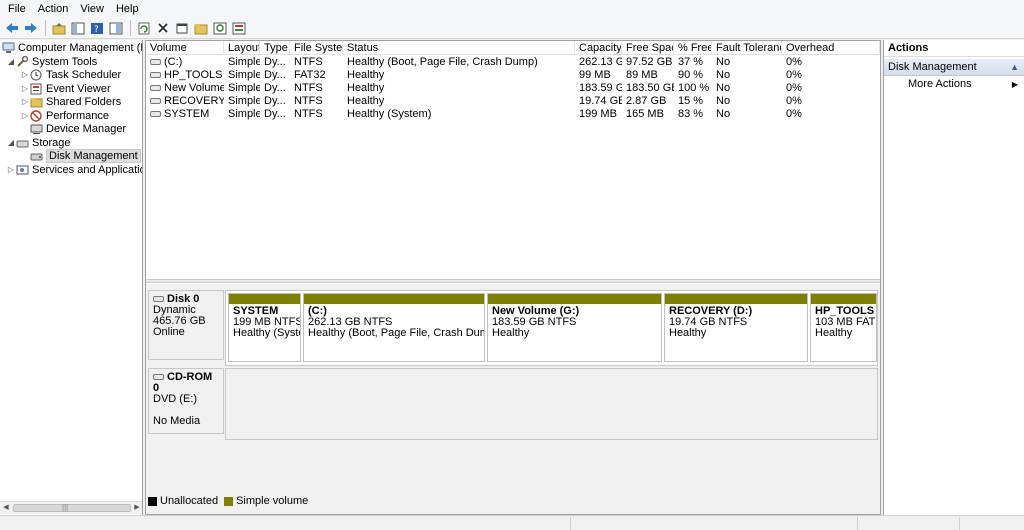 Image resolution: width=1024 pixels, height=530 pixels. I want to click on scrollbar-thumb, so click(72, 508).